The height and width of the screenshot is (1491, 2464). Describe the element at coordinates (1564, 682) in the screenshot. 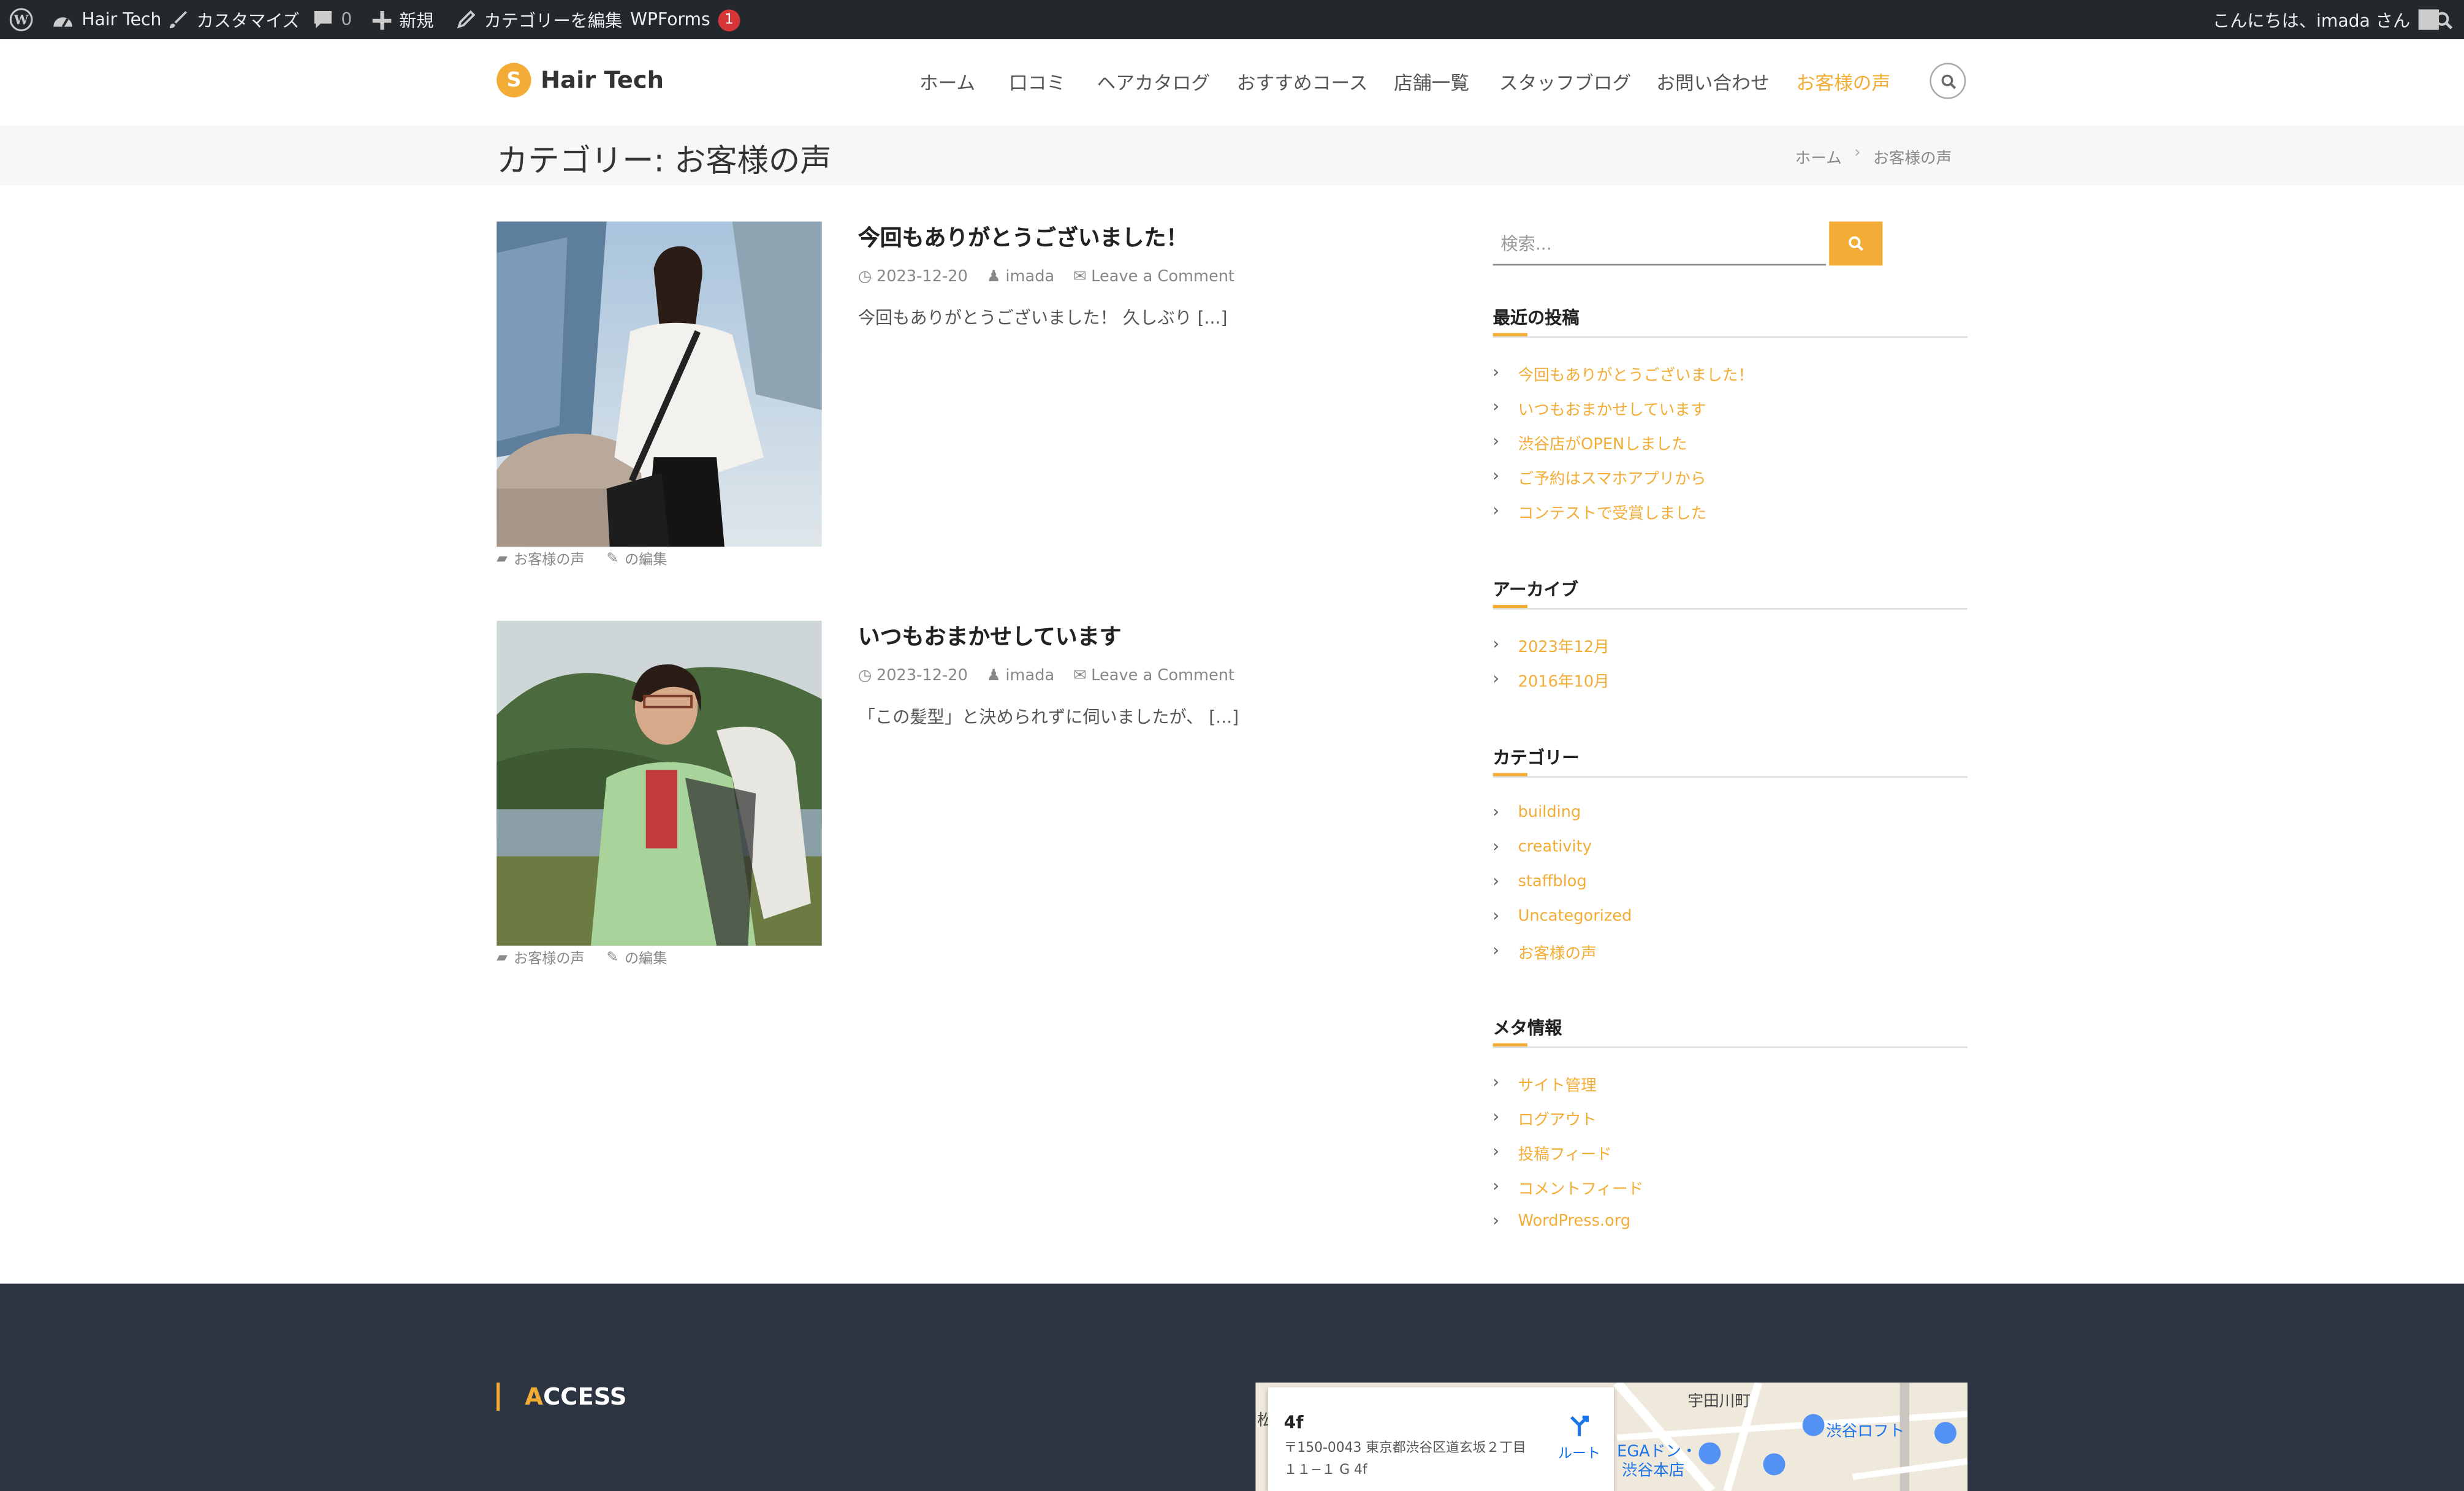

I see `archive-label: 2016年10月` at that location.